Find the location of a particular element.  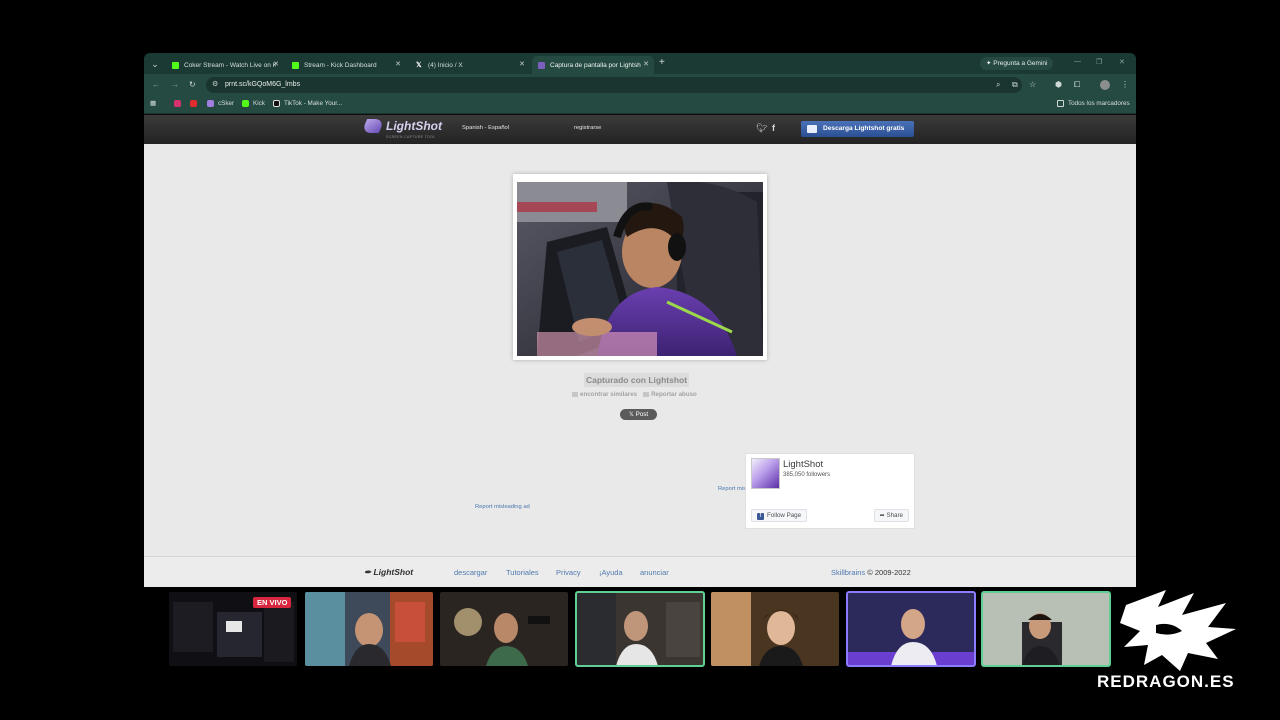

x-post-button: 𝕏 Post is located at coordinates (638, 414).